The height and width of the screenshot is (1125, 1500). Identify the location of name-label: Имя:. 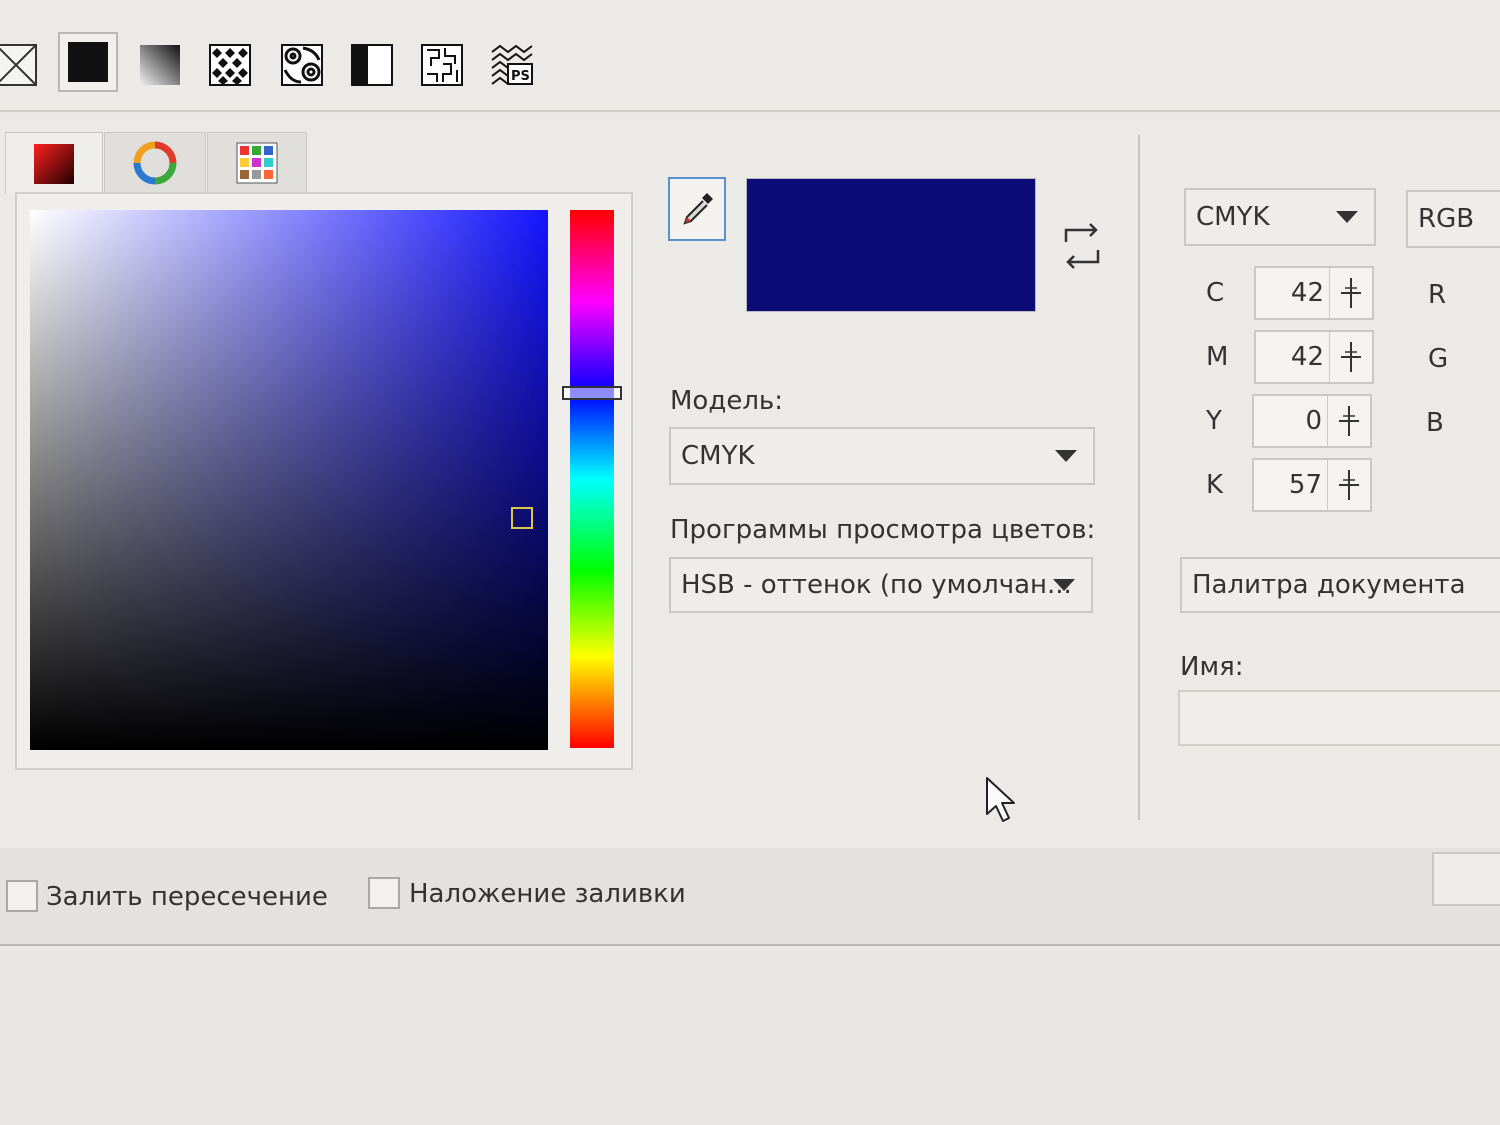
(1212, 667).